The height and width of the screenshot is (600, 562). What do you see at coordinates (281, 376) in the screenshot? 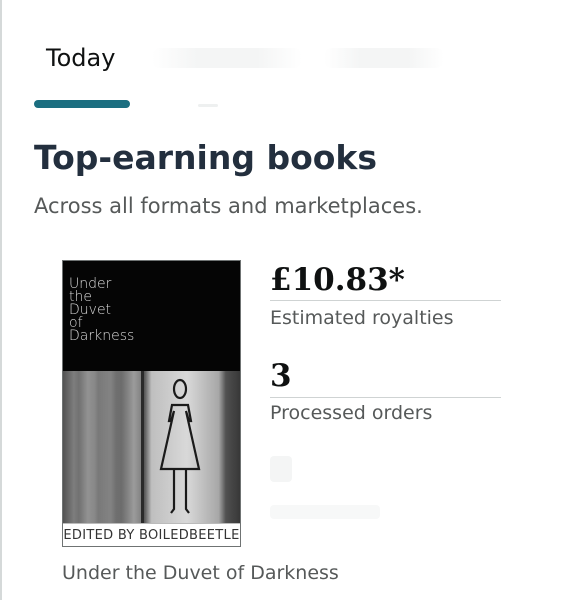
I see `orders-value: 3` at bounding box center [281, 376].